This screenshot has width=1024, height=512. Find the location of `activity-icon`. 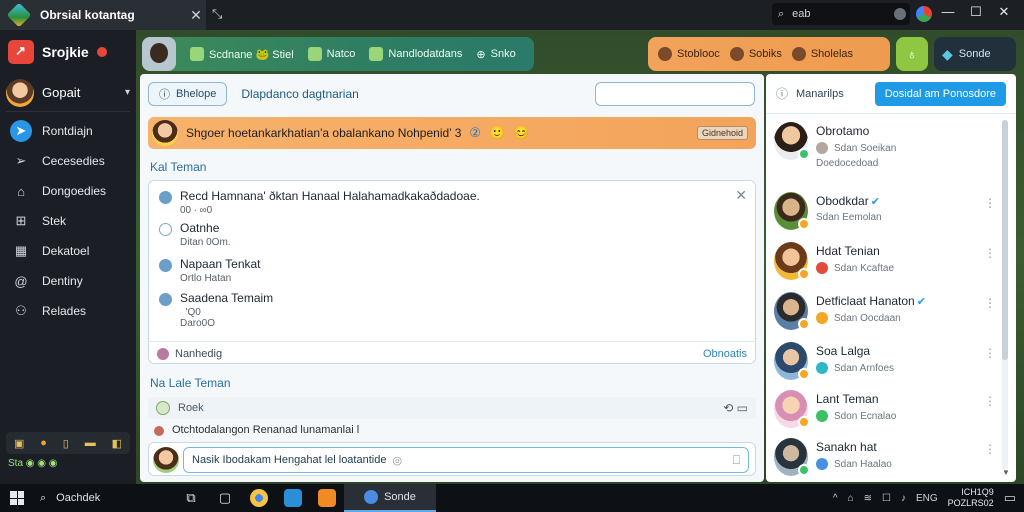

activity-icon is located at coordinates (822, 368).